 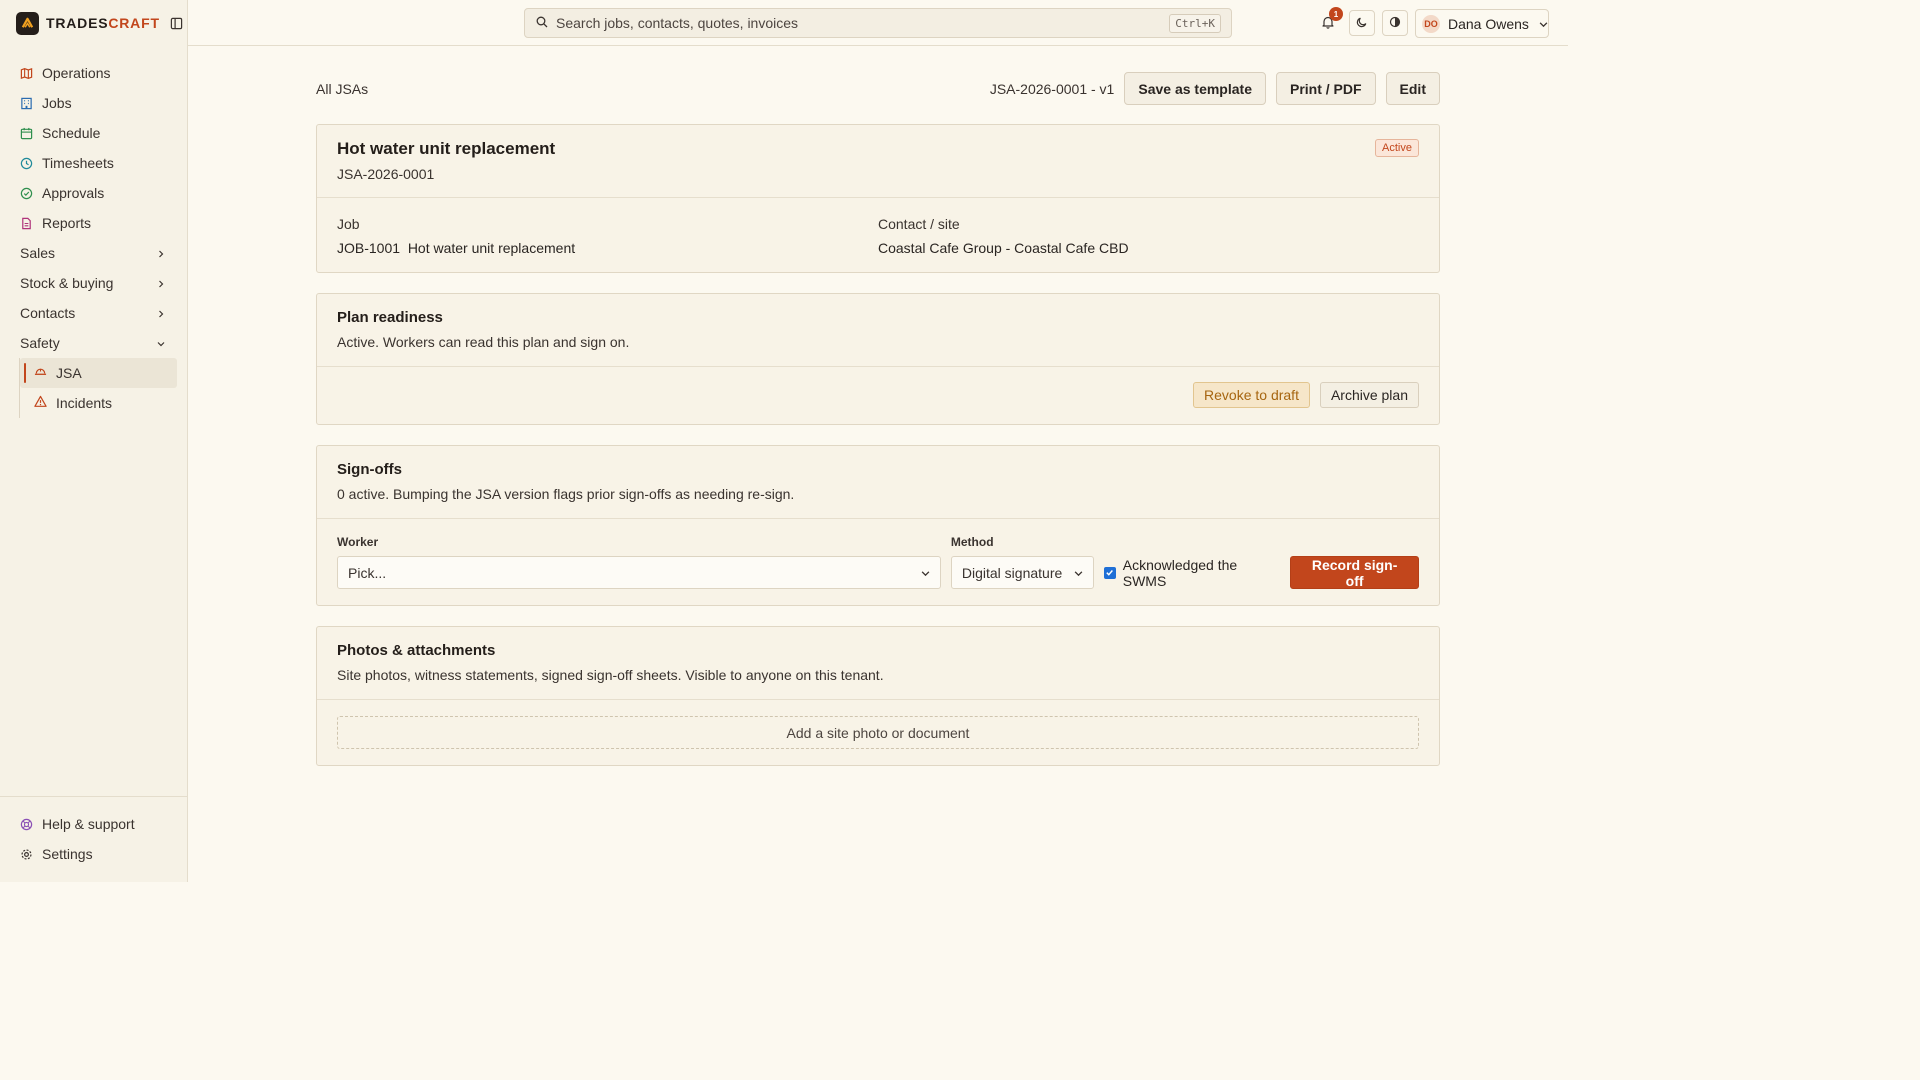 I want to click on breadcrumb-all-jsas: All JSAs, so click(x=342, y=89).